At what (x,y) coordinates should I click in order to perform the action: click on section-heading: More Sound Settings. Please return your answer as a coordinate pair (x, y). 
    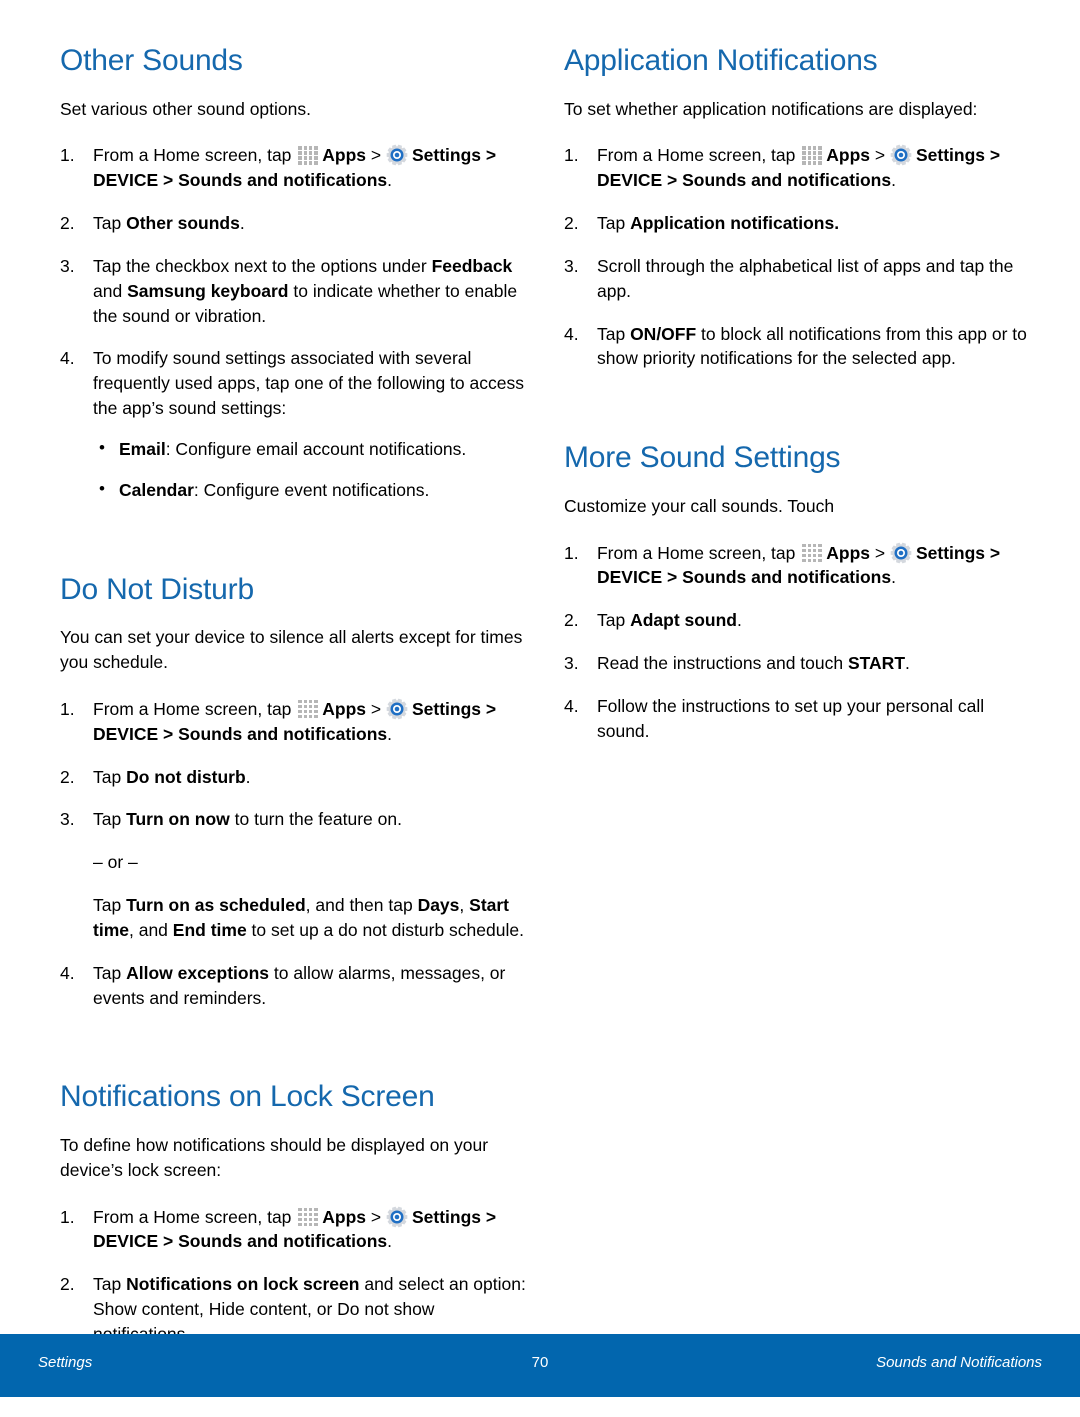
    Looking at the image, I should click on (702, 458).